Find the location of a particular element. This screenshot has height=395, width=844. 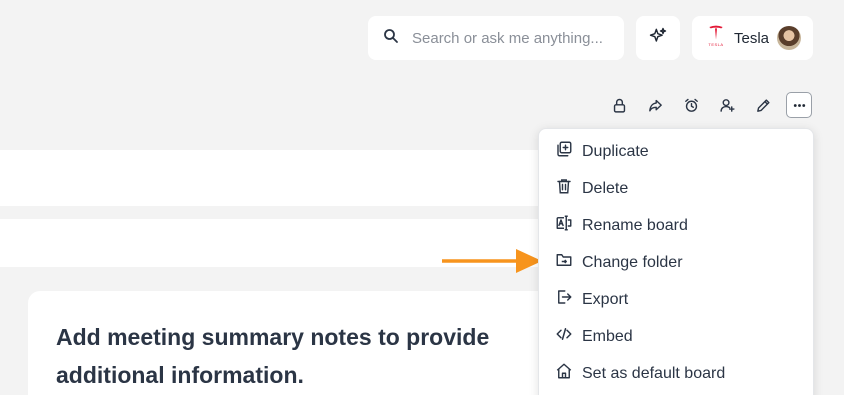

export-icon is located at coordinates (564, 299).